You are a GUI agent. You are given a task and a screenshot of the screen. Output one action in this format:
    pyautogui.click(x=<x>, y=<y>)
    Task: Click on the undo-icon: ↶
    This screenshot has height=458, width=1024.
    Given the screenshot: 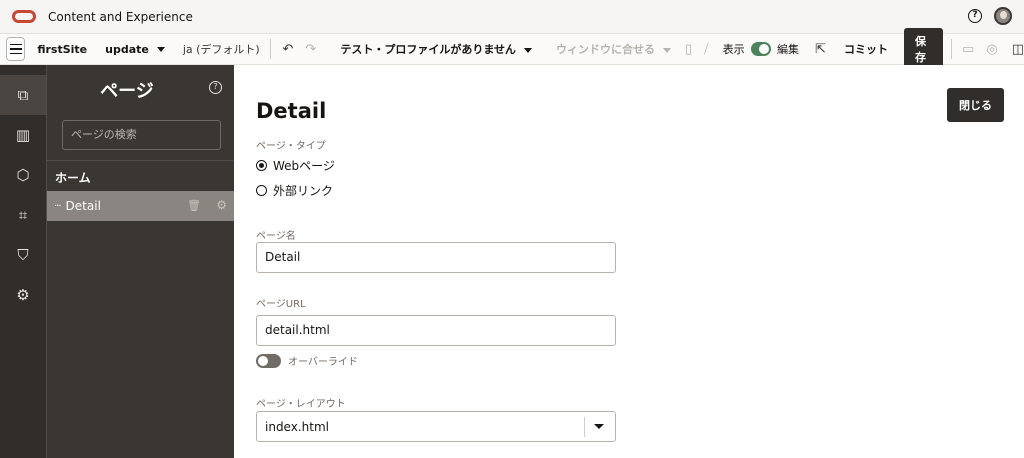 What is the action you would take?
    pyautogui.click(x=288, y=49)
    